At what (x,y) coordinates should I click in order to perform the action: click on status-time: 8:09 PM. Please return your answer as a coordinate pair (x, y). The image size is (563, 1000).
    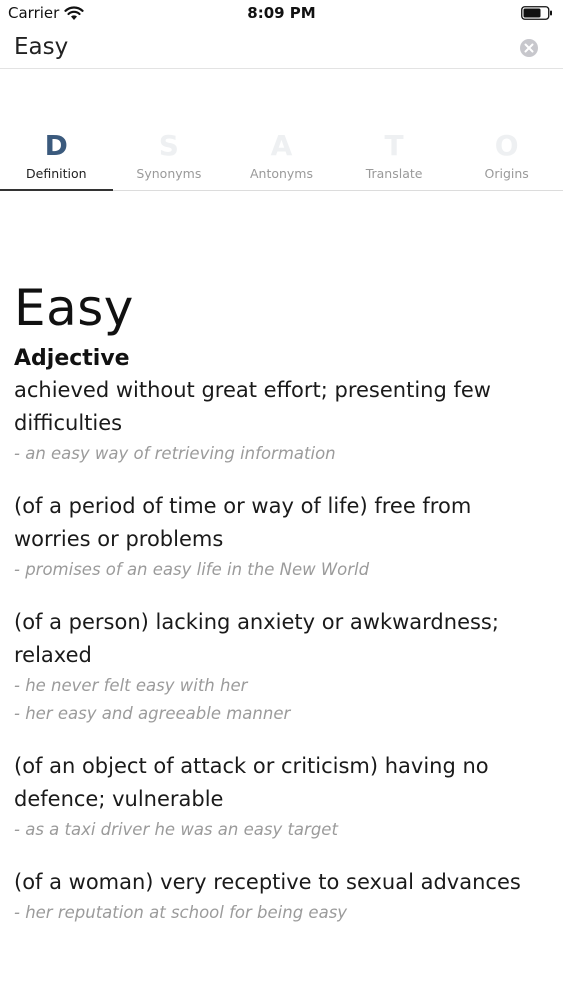
    Looking at the image, I should click on (281, 13).